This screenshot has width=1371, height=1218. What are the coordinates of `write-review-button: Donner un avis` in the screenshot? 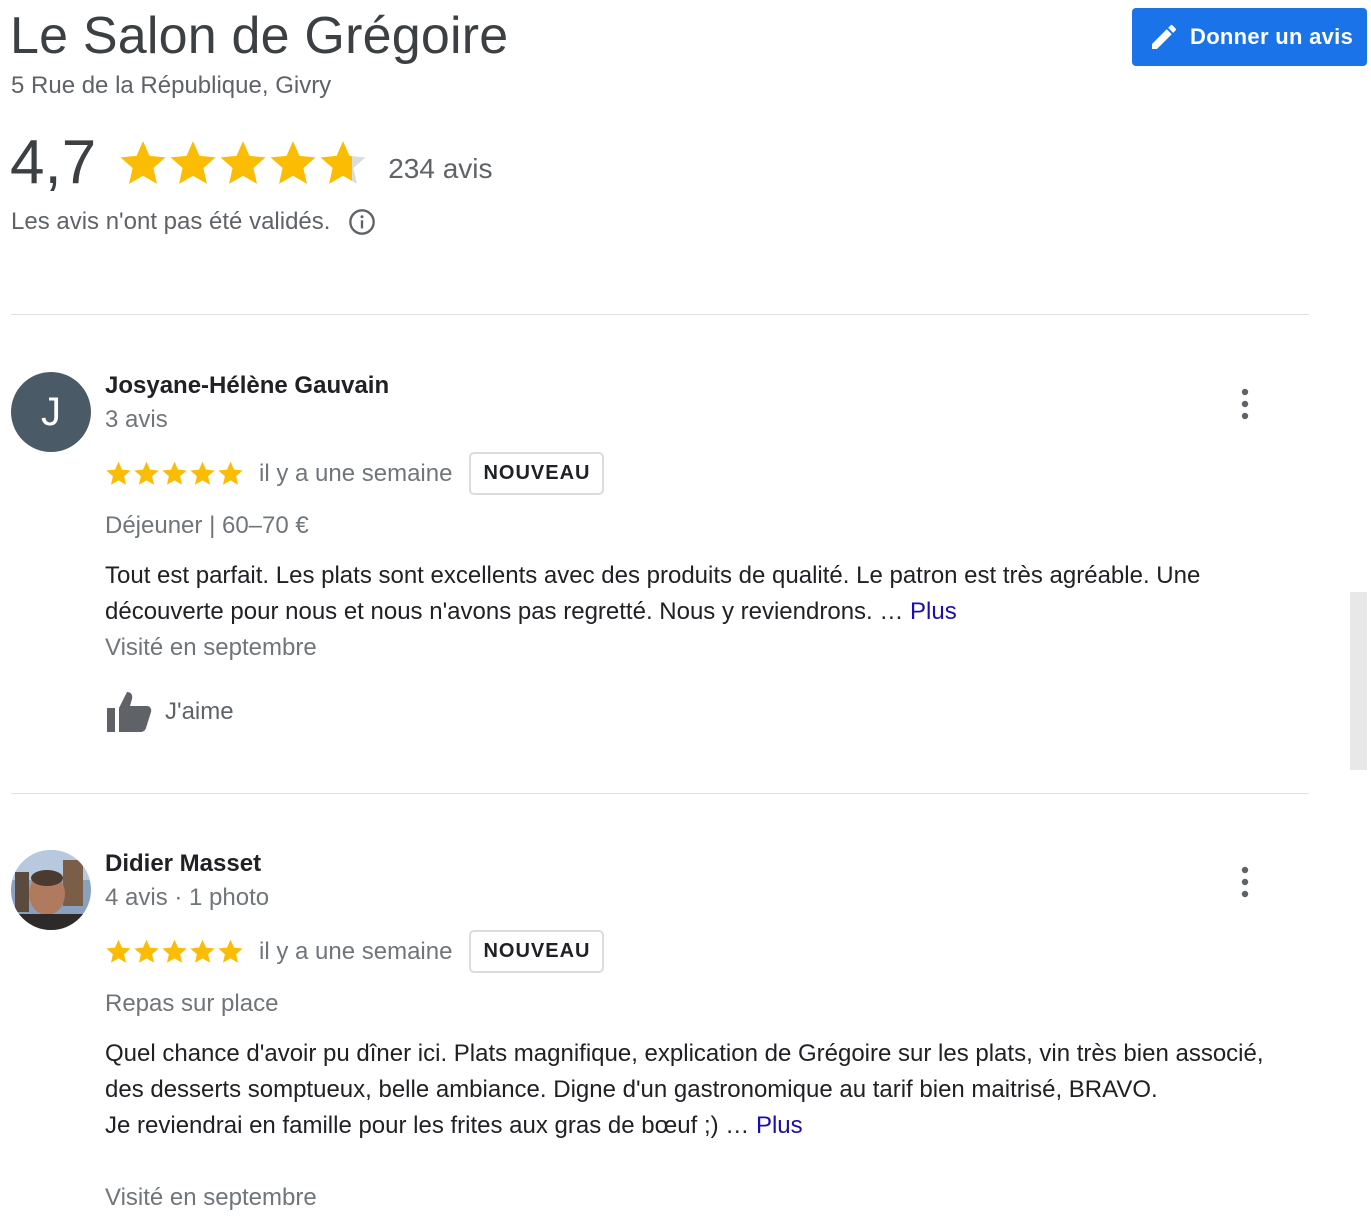 It's located at (1249, 37).